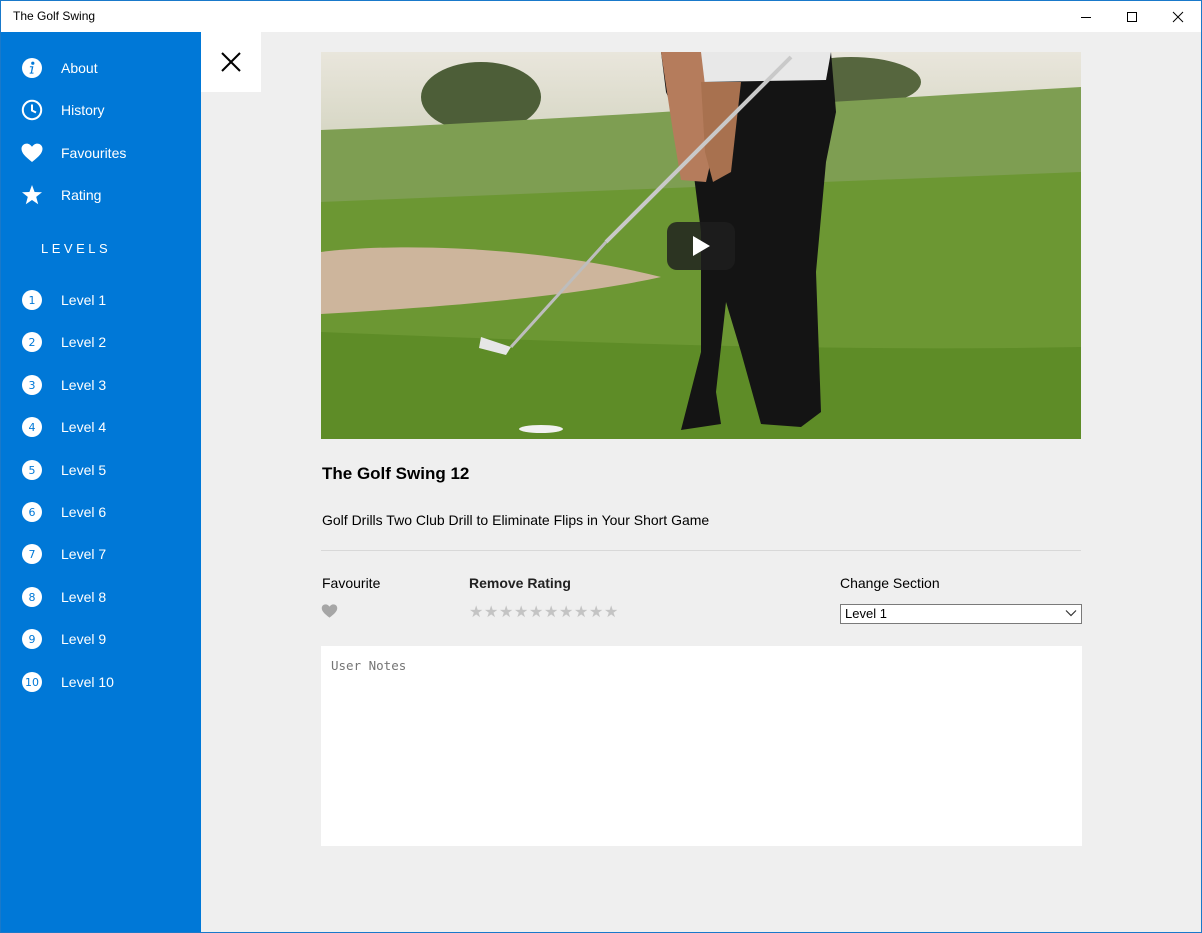  I want to click on chevron-down-icon, so click(1071, 613).